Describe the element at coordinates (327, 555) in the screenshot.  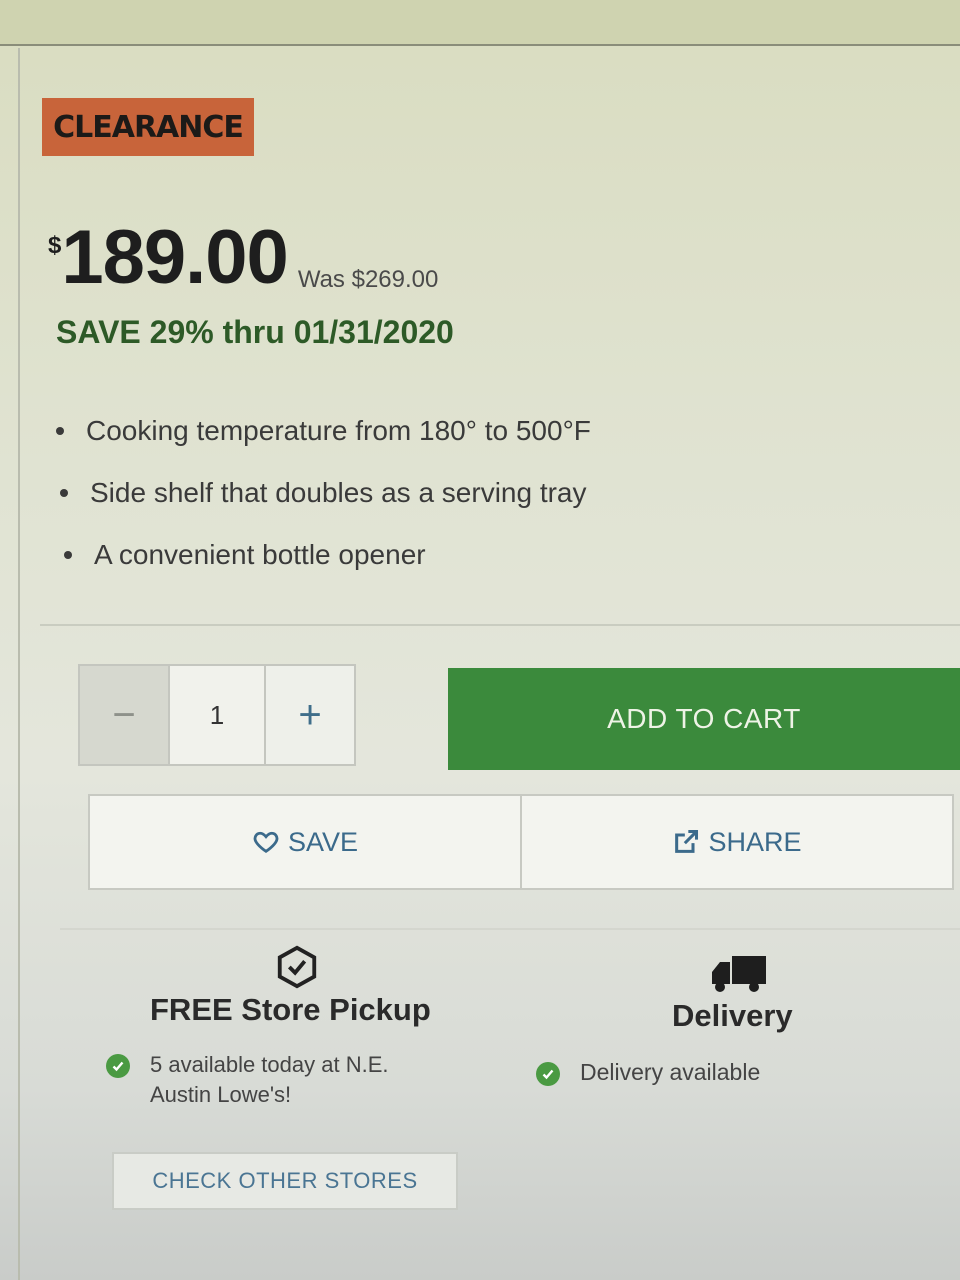
I see `feature-item: A convenient bottle opener` at that location.